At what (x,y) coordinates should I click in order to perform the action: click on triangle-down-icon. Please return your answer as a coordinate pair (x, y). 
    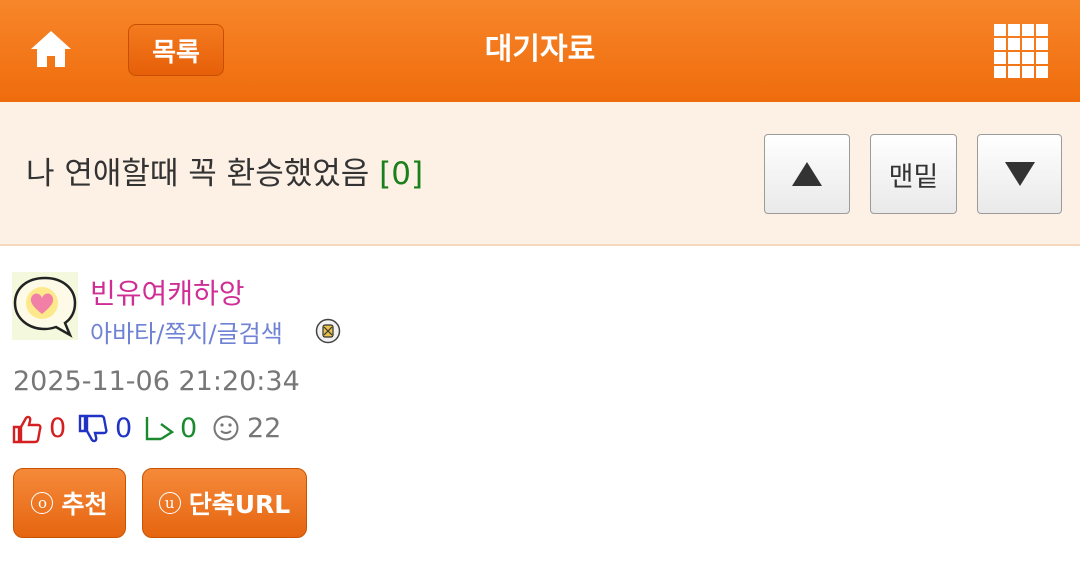
    Looking at the image, I should click on (1019, 174).